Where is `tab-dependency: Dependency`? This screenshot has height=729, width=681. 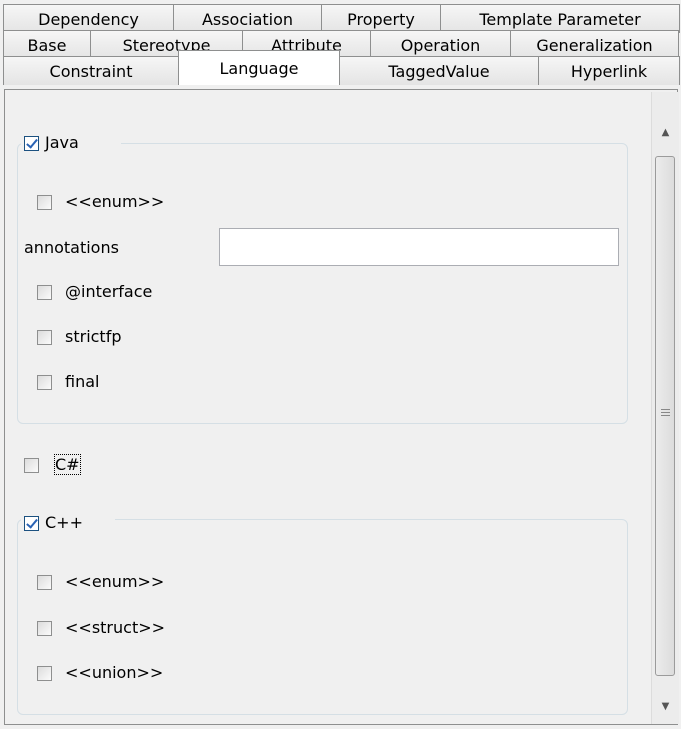 tab-dependency: Dependency is located at coordinates (88, 18).